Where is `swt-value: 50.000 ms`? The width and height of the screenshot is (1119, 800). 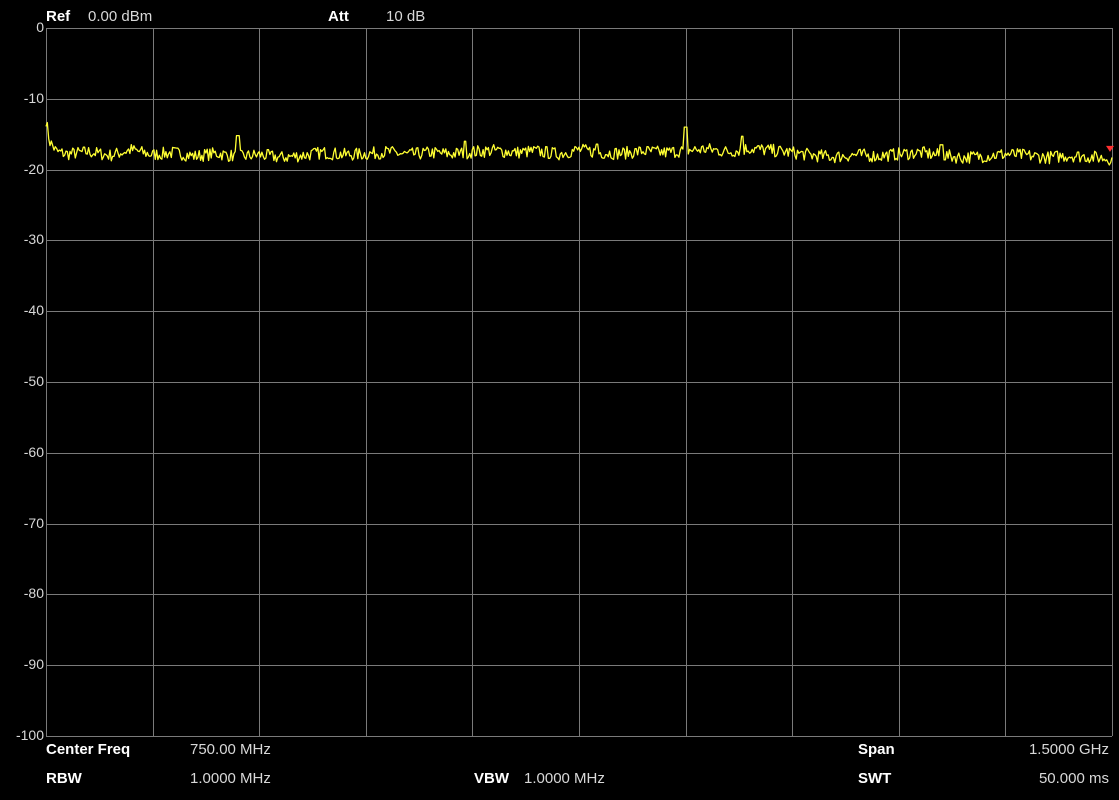
swt-value: 50.000 ms is located at coordinates (1073, 778).